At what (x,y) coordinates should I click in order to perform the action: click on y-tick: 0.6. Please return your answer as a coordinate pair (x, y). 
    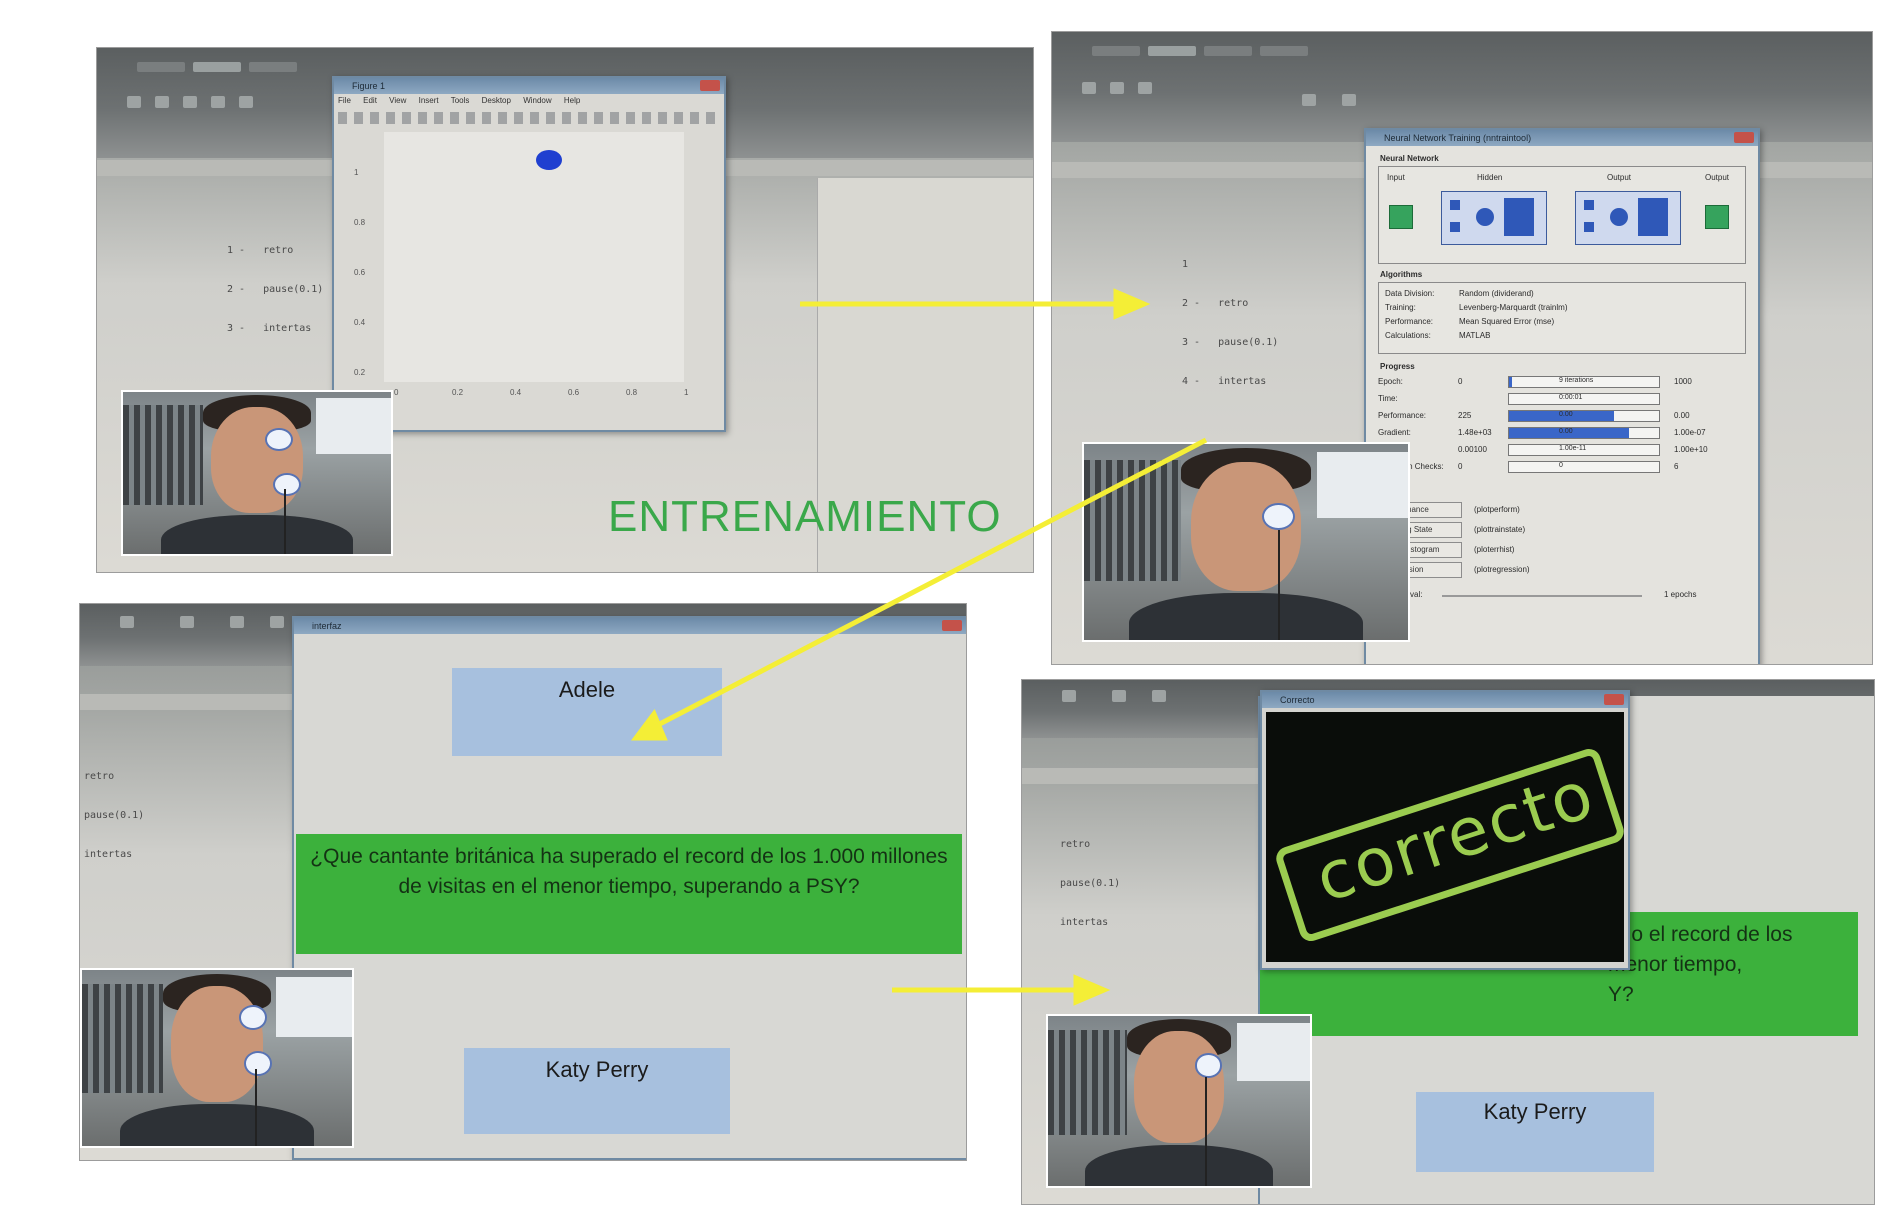
    Looking at the image, I should click on (360, 272).